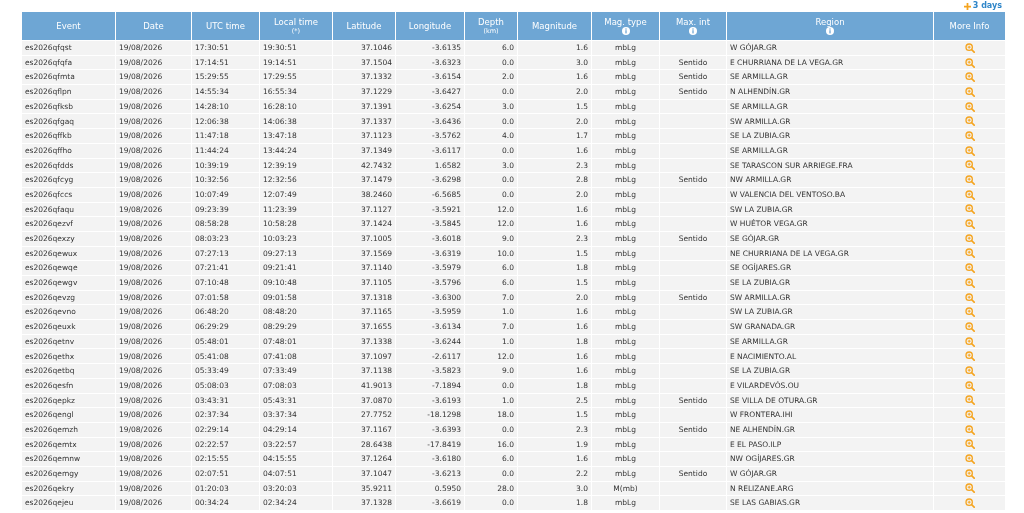 This screenshot has width=1024, height=513. I want to click on column-header: Latitude, so click(364, 26).